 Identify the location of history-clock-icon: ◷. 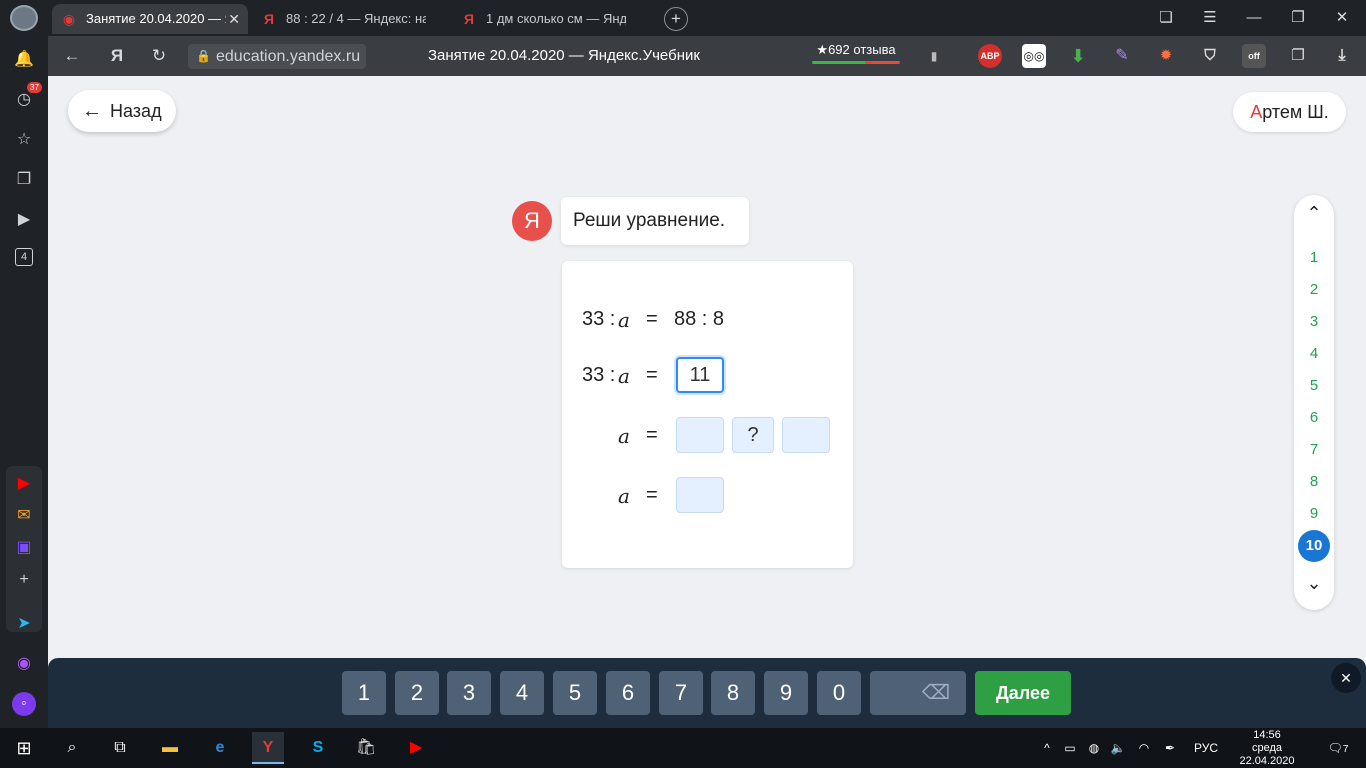
(24, 100).